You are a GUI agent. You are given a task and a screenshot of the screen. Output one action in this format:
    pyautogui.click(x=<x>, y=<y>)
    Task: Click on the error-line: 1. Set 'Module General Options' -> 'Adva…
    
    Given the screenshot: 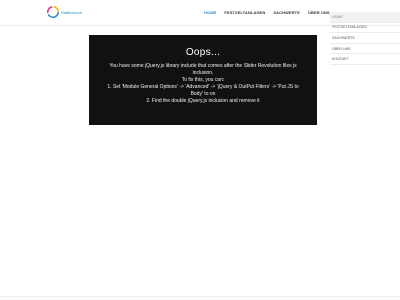 What is the action you would take?
    pyautogui.click(x=203, y=90)
    